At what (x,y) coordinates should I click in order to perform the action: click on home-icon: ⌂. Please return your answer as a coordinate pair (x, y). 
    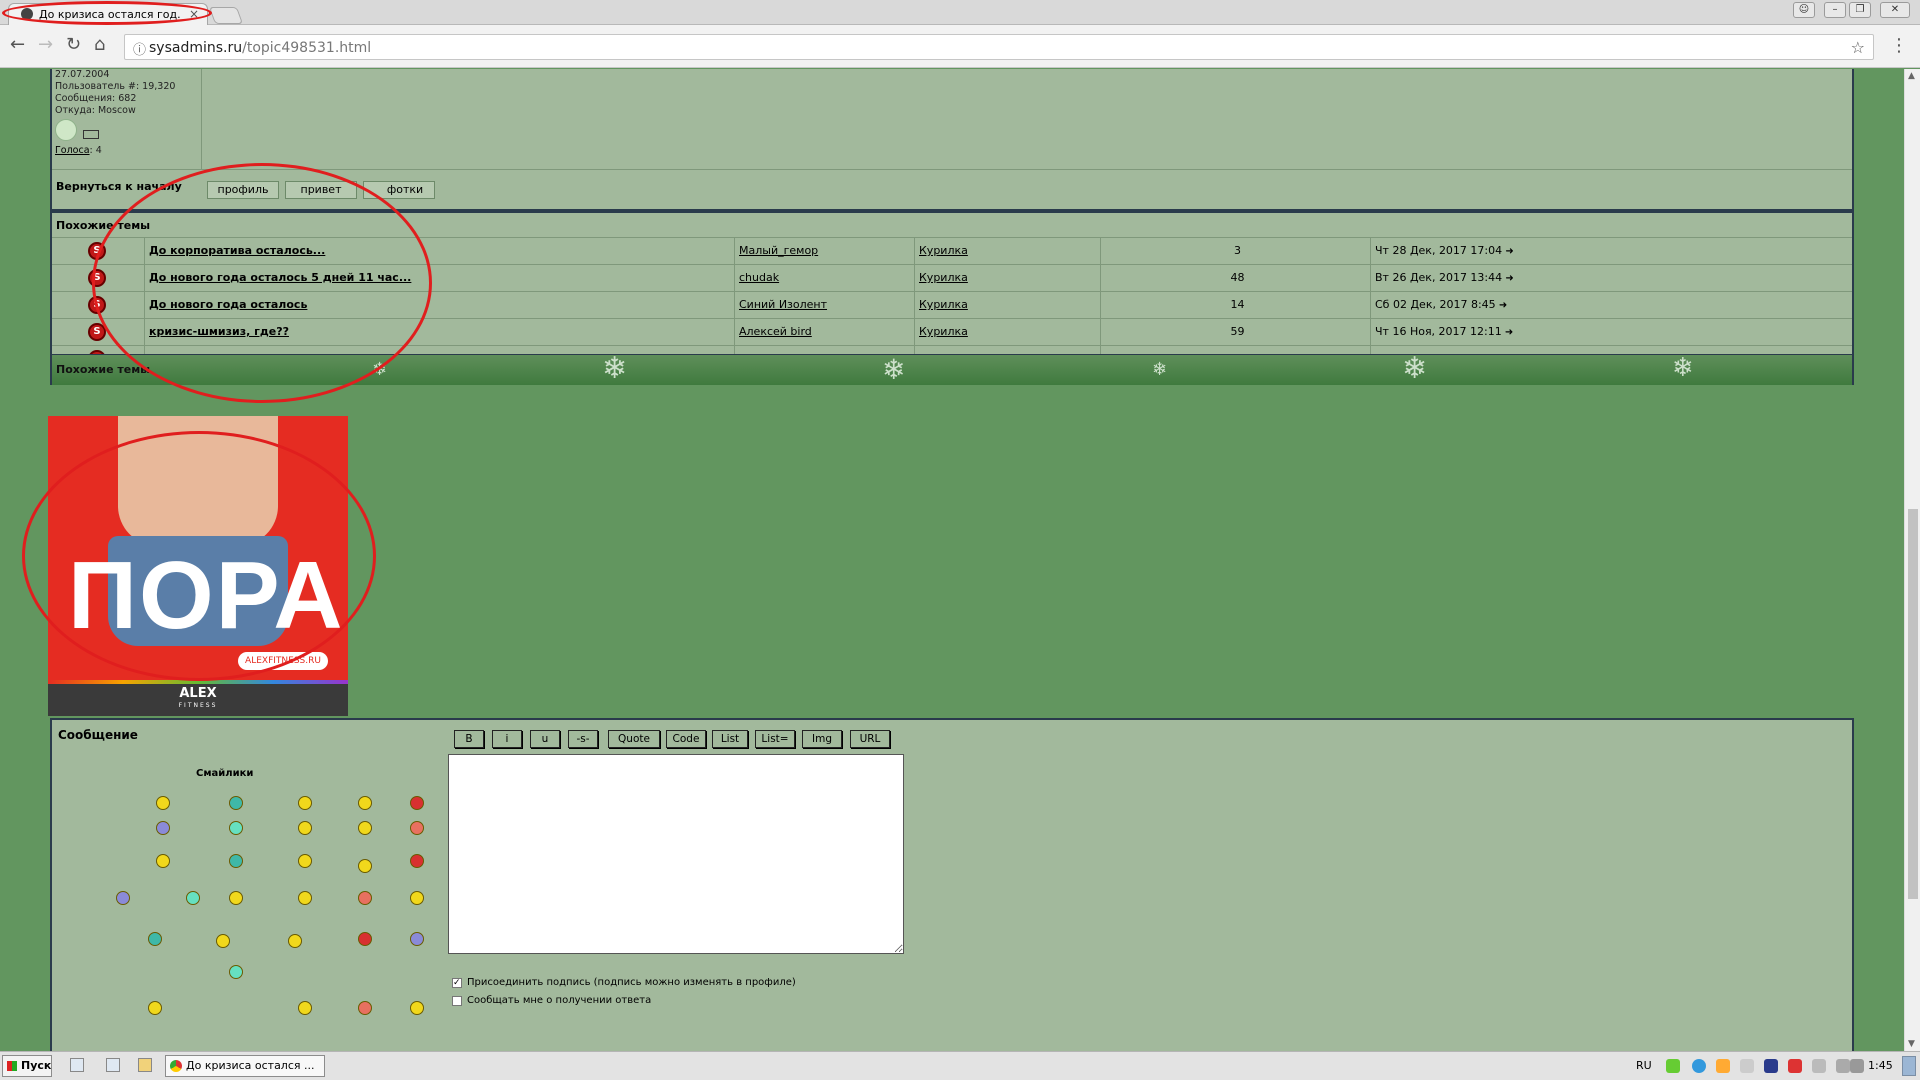
    Looking at the image, I should click on (99, 45).